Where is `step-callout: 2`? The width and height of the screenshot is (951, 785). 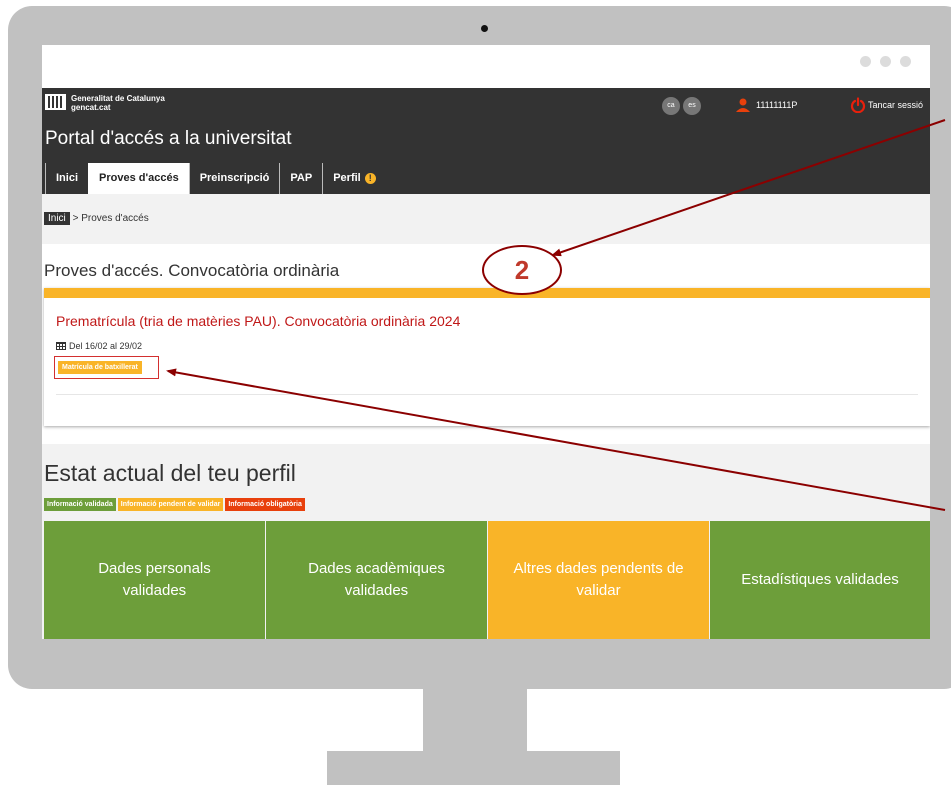
step-callout: 2 is located at coordinates (522, 270).